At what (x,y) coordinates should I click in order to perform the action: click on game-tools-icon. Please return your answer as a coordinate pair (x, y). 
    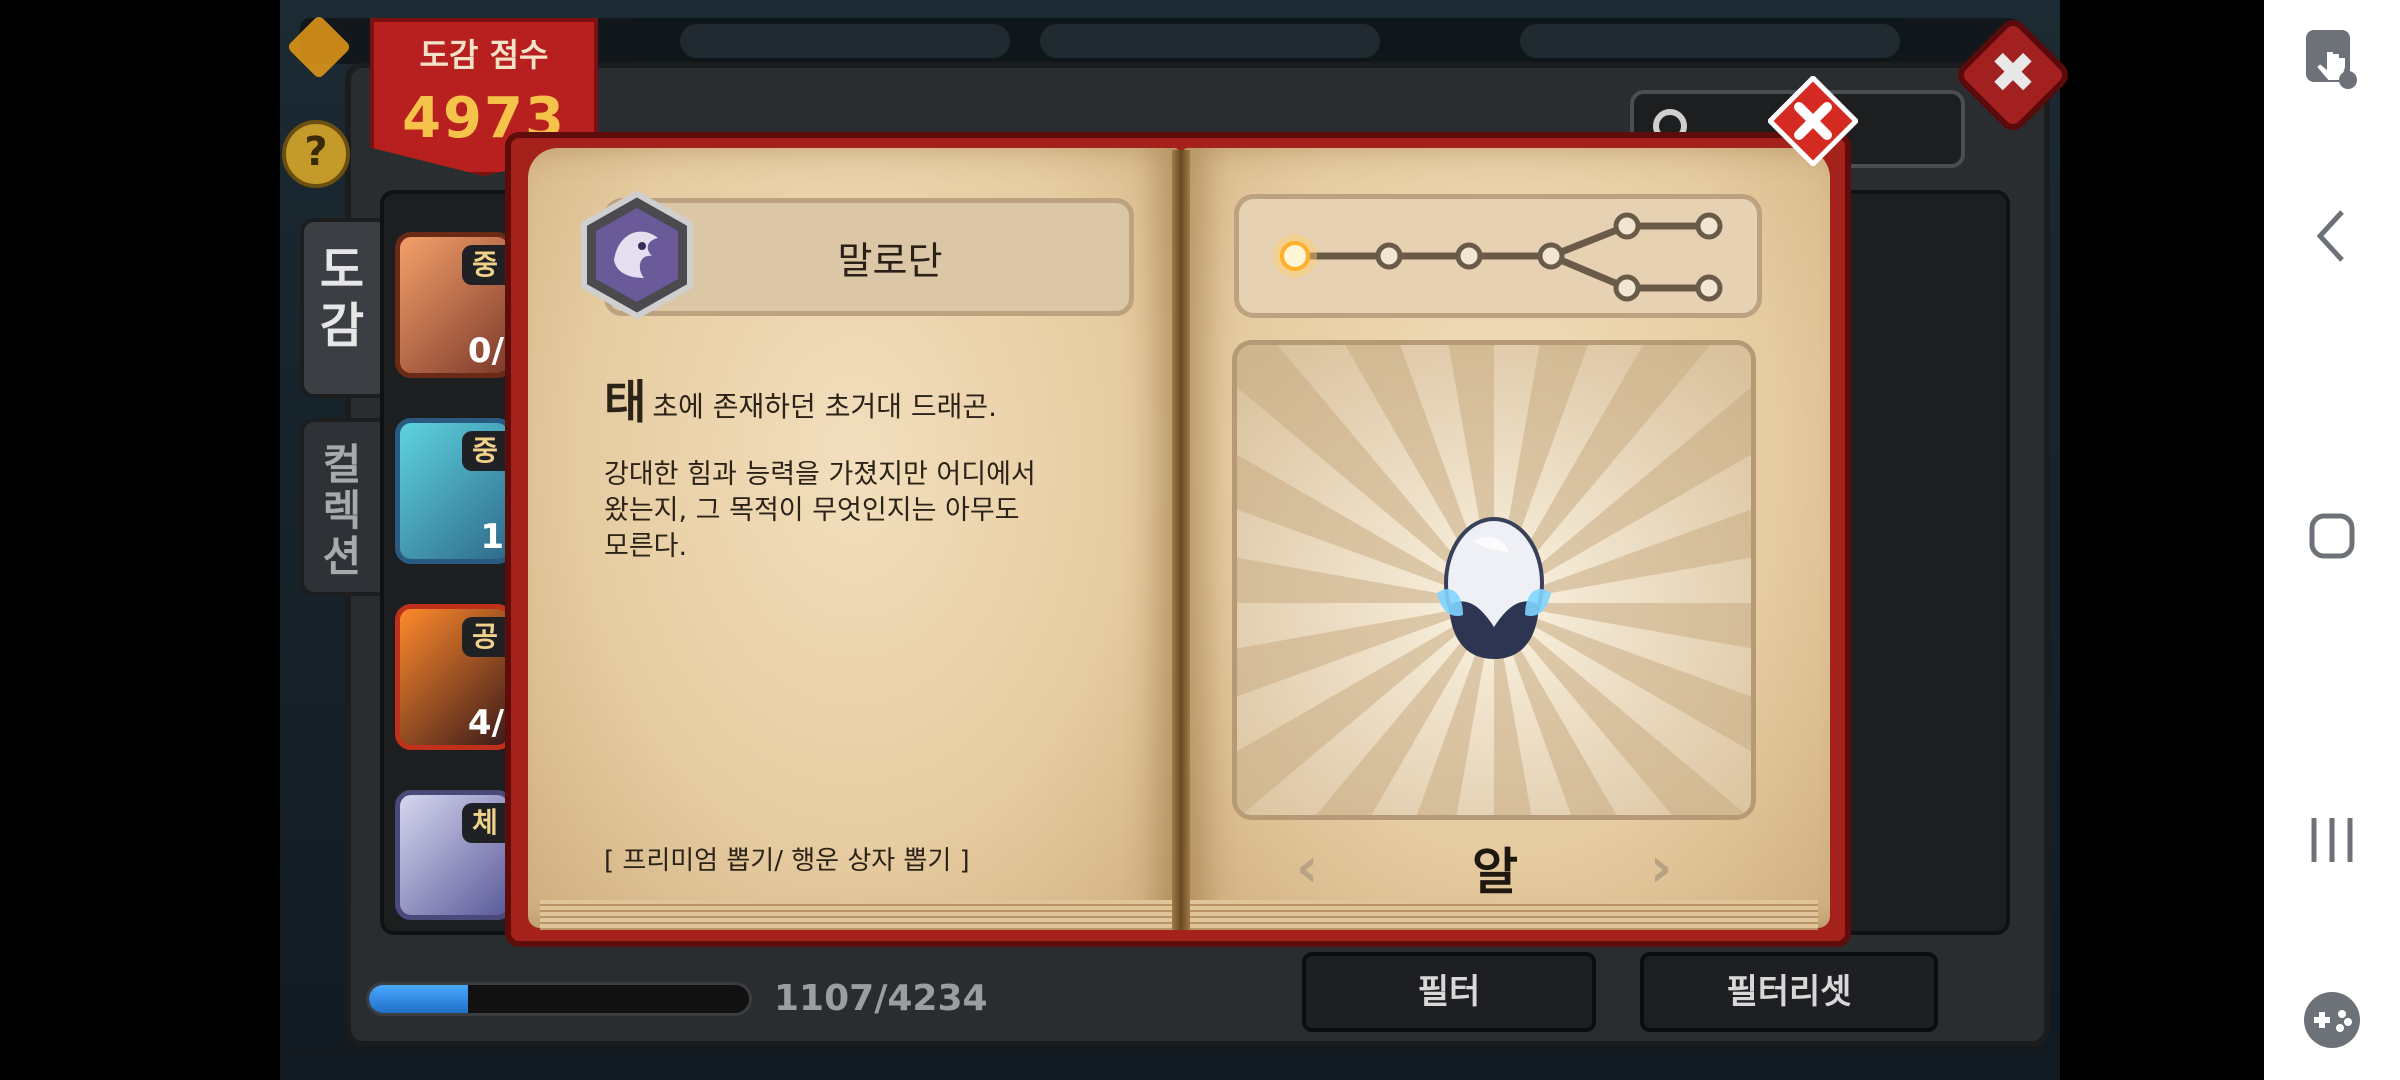
    Looking at the image, I should click on (2332, 1020).